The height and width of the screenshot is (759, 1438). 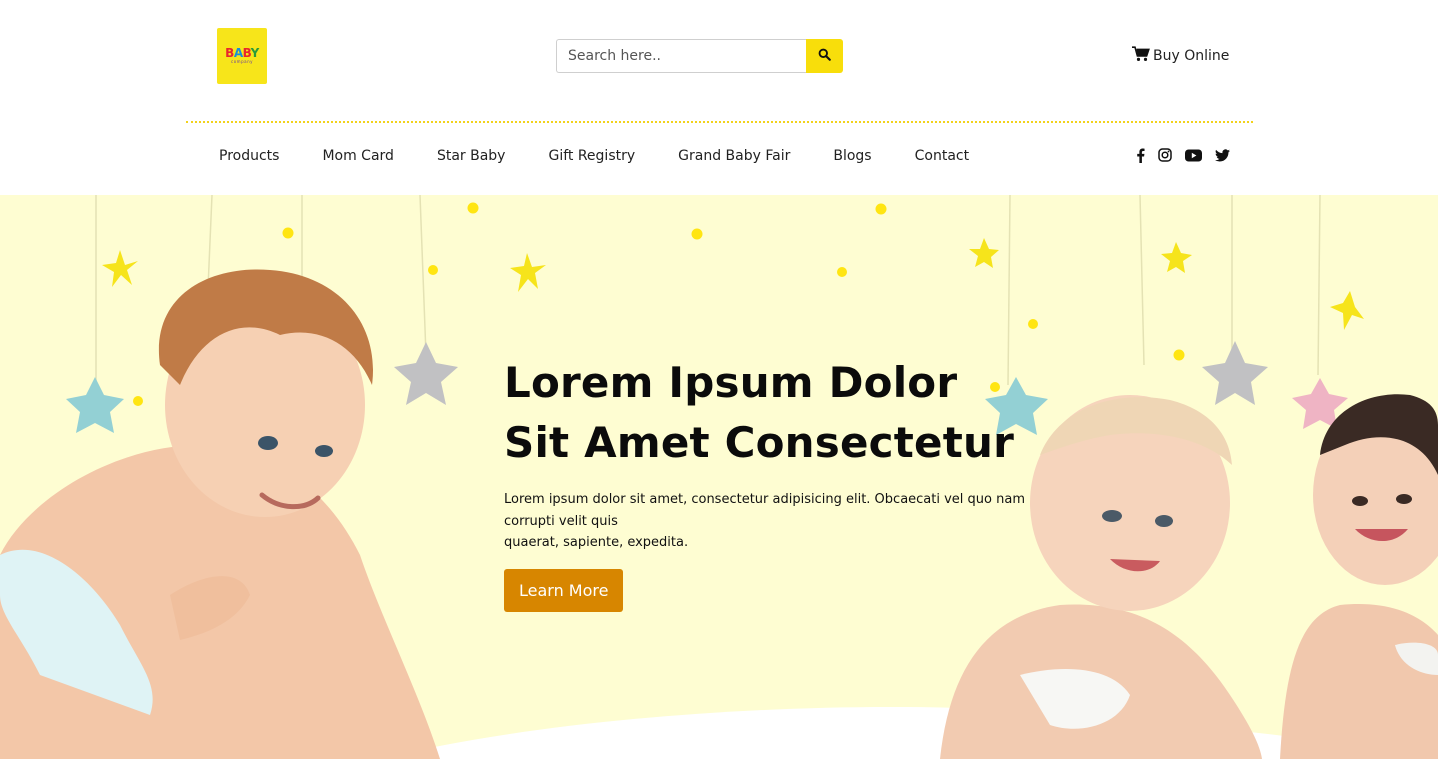 What do you see at coordinates (242, 53) in the screenshot?
I see `logo-wordmark: BABY` at bounding box center [242, 53].